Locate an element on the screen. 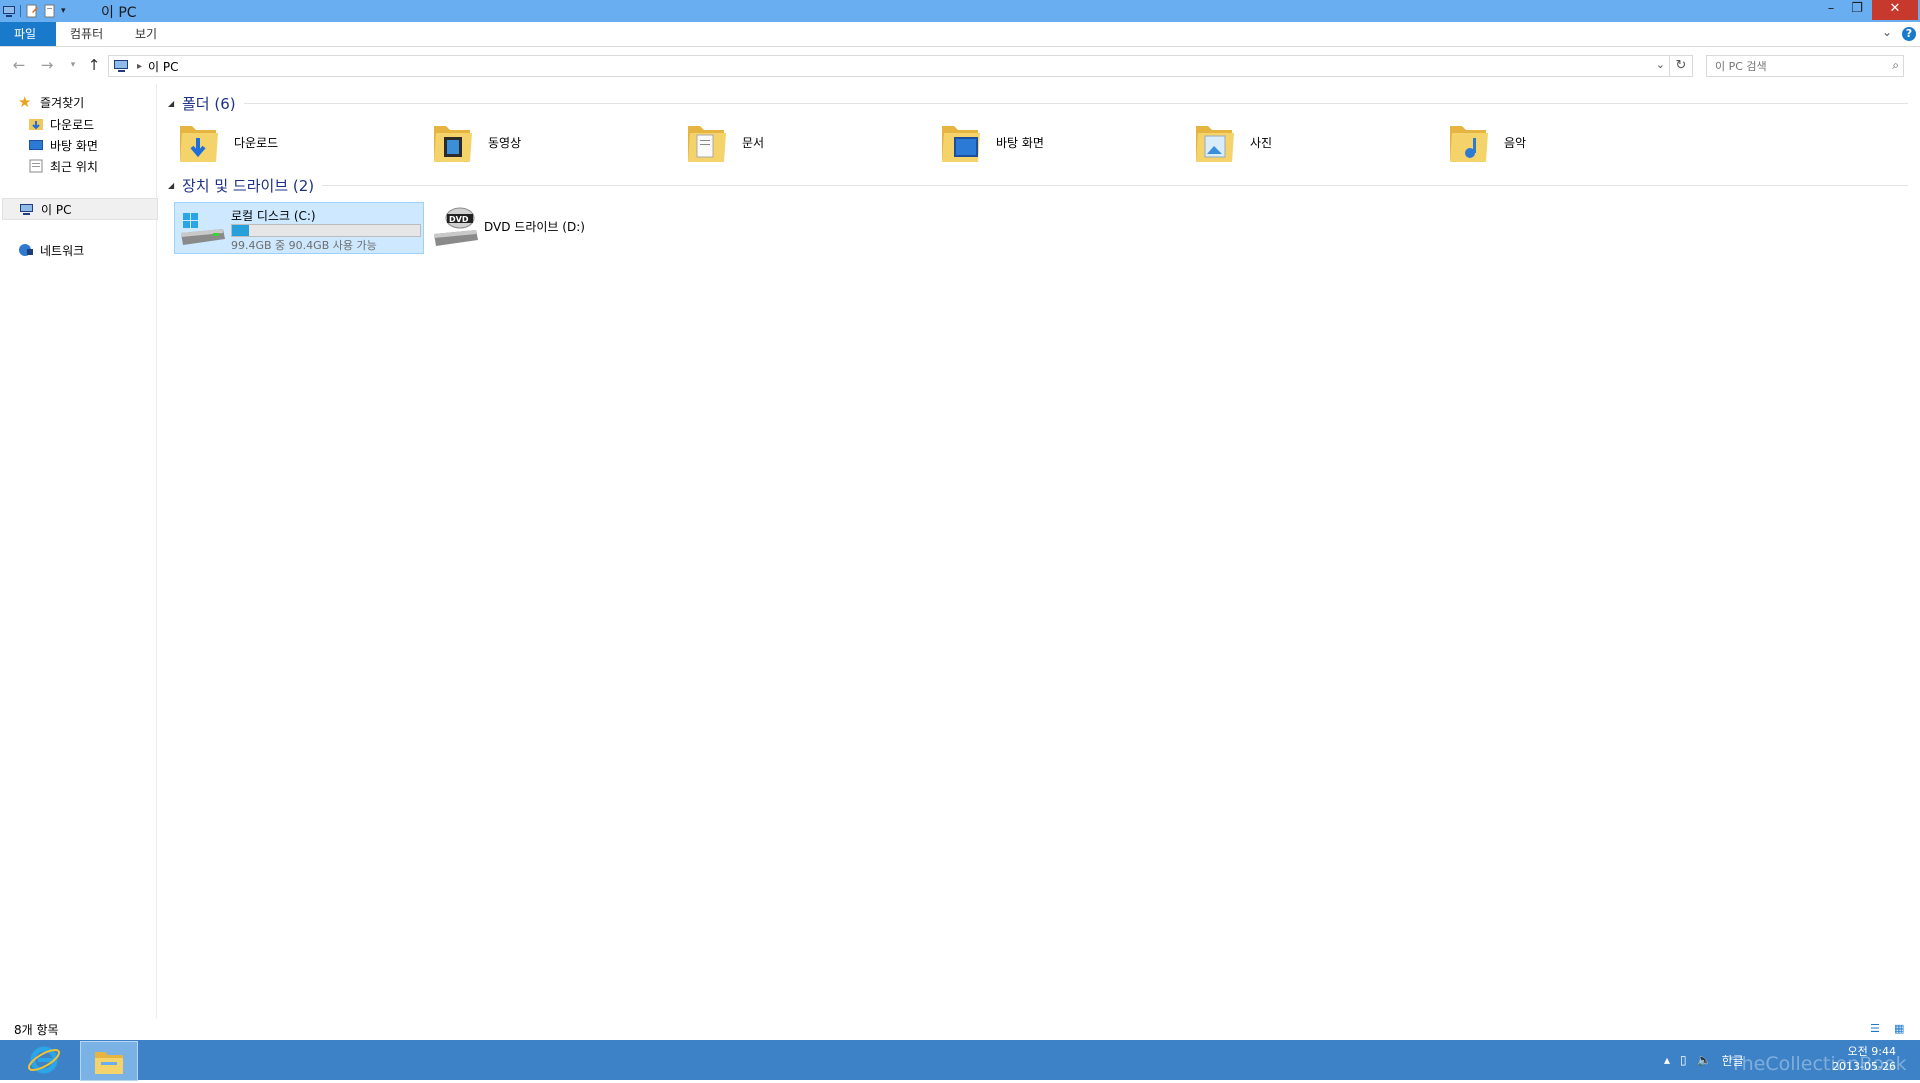 This screenshot has width=1920, height=1083. star-icon: ★ is located at coordinates (25, 102).